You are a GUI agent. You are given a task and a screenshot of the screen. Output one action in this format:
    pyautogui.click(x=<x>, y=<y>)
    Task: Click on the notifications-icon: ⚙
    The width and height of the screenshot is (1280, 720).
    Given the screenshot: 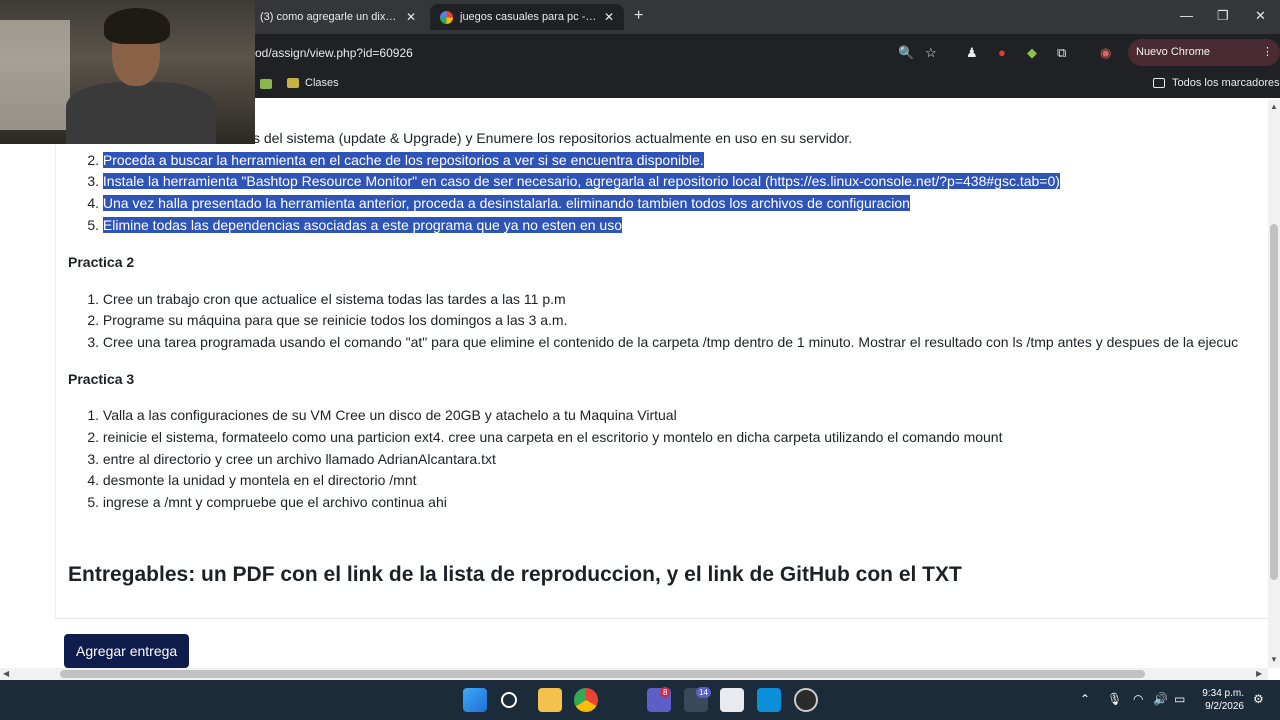 What is the action you would take?
    pyautogui.click(x=1258, y=699)
    